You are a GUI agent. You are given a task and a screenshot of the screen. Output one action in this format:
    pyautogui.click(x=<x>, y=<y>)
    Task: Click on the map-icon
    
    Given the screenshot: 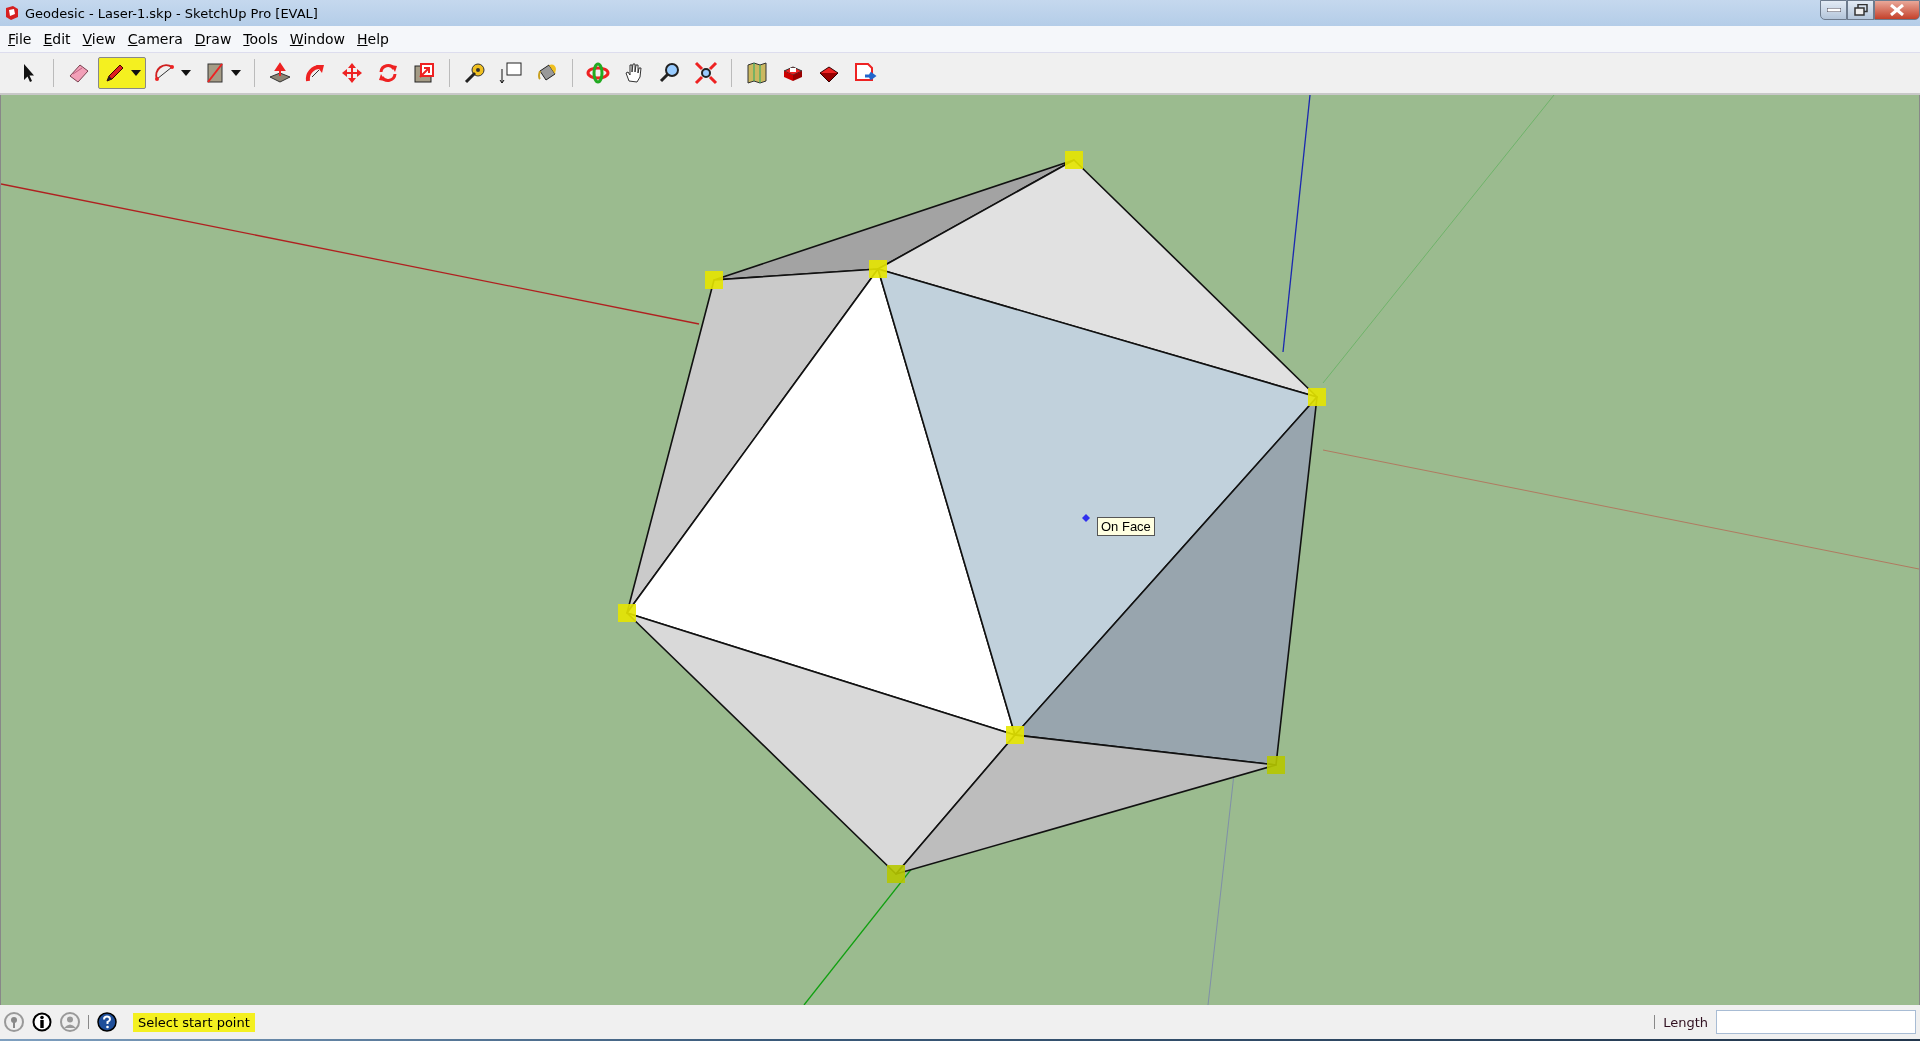 What is the action you would take?
    pyautogui.click(x=757, y=73)
    